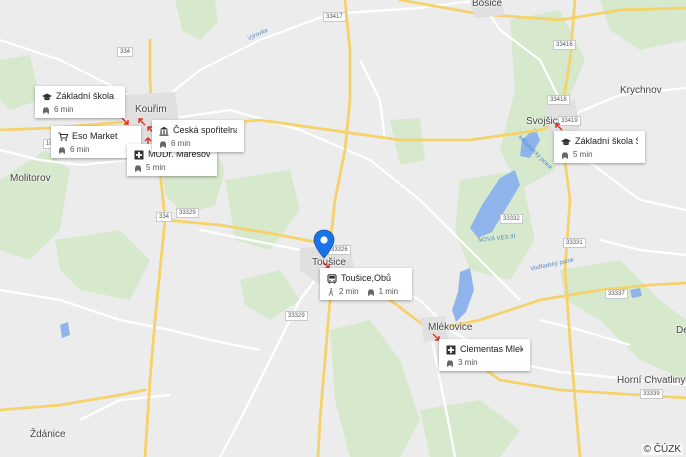  What do you see at coordinates (30, 178) in the screenshot?
I see `place-molitorov: Molitorov` at bounding box center [30, 178].